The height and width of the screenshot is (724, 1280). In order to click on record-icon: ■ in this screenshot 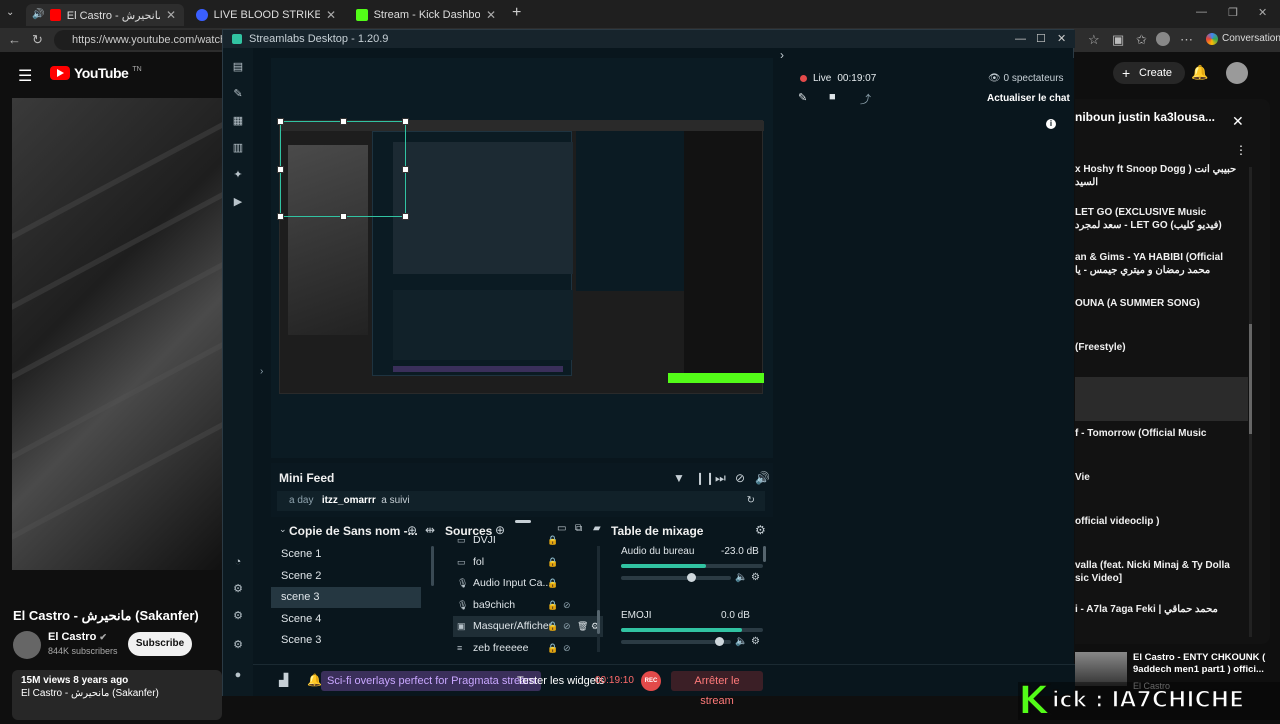, I will do `click(832, 97)`.